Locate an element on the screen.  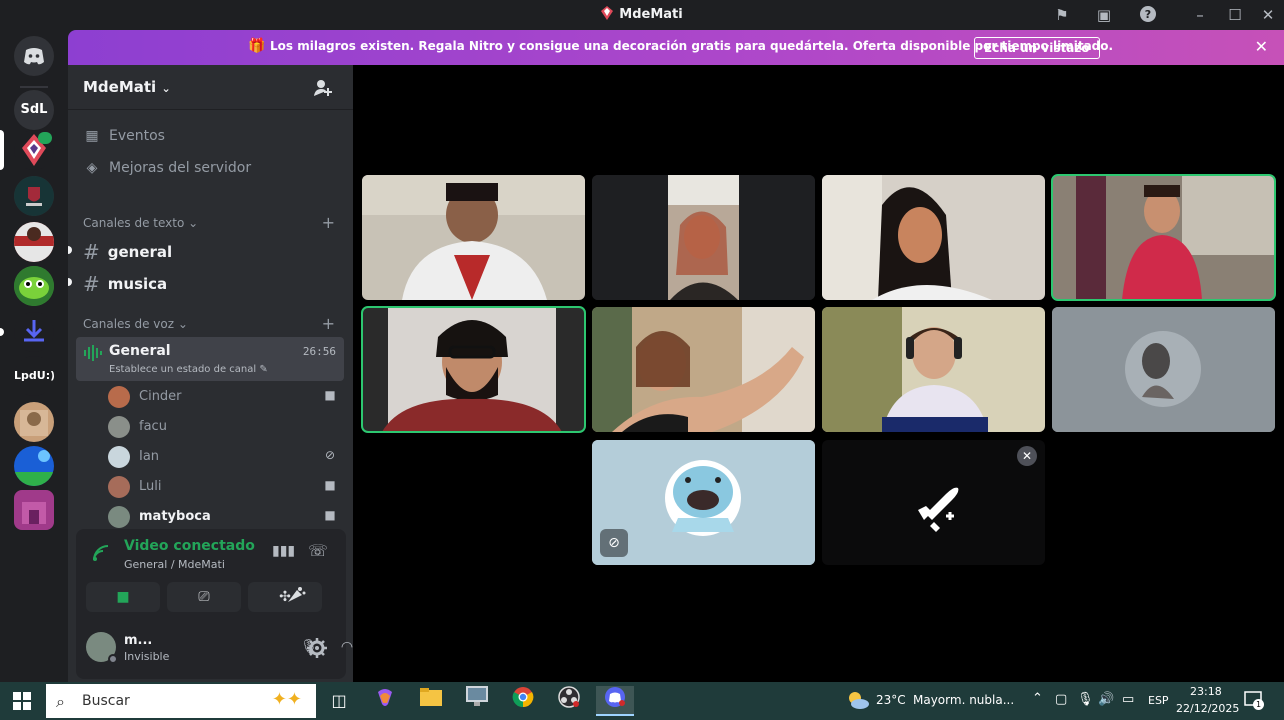
task-view-icon: ◫ is located at coordinates (339, 701).